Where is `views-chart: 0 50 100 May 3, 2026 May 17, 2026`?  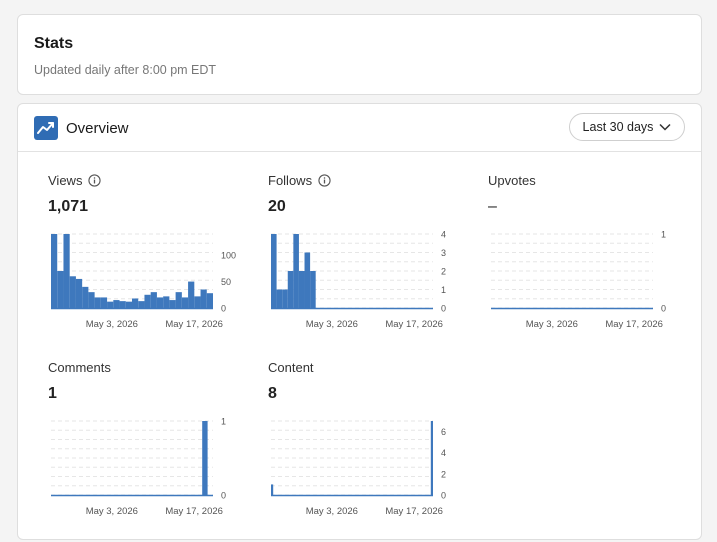
views-chart: 0 50 100 May 3, 2026 May 17, 2026 is located at coordinates (148, 284).